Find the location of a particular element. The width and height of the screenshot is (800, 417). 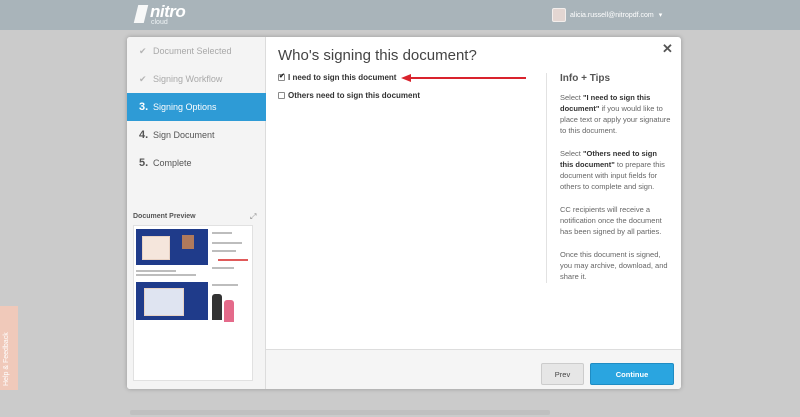

red-arrow-annotation is located at coordinates (463, 78).